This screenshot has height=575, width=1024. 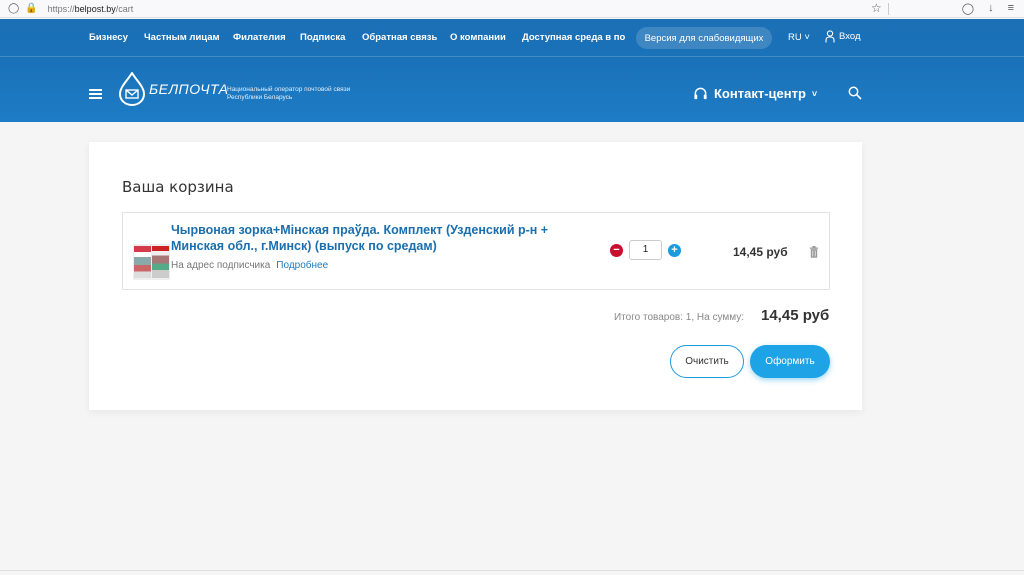 What do you see at coordinates (855, 95) in the screenshot?
I see `search-icon` at bounding box center [855, 95].